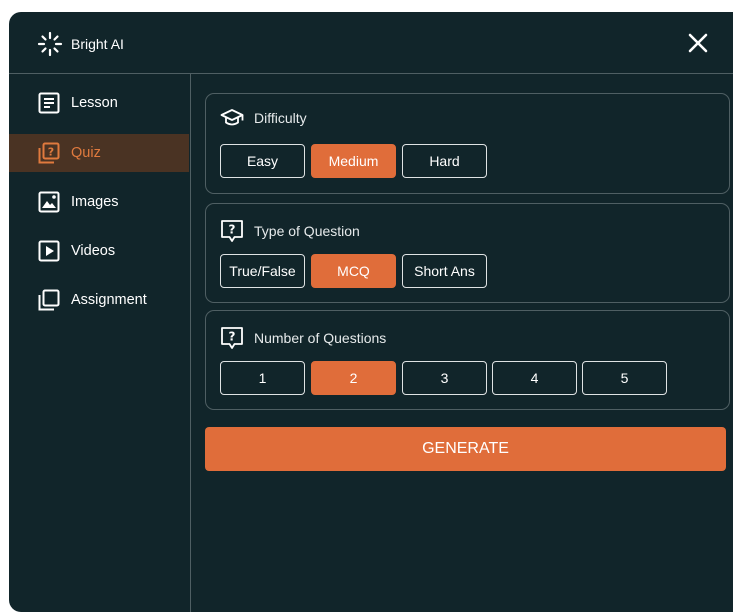 The width and height of the screenshot is (733, 612). I want to click on question-type-option-short-ans: Short Ans, so click(444, 271).